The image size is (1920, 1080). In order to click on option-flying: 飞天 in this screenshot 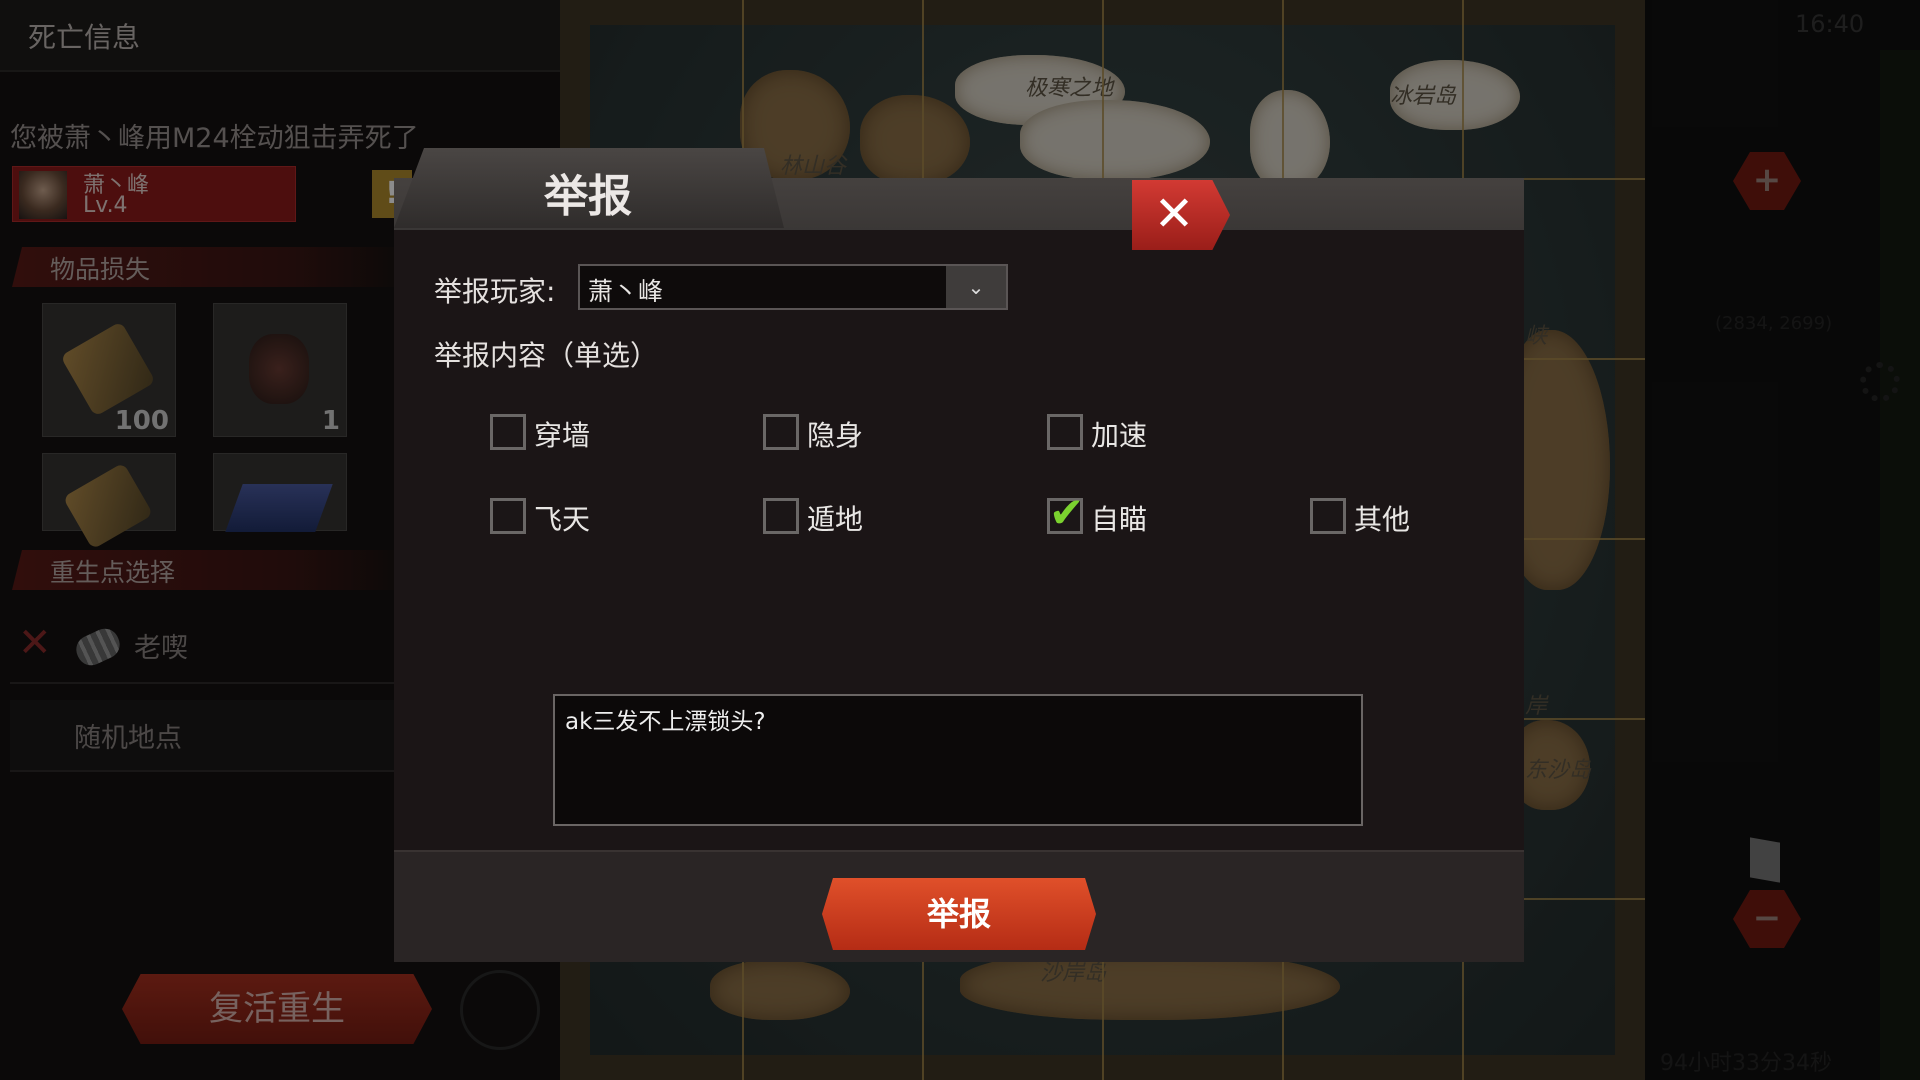, I will do `click(565, 517)`.